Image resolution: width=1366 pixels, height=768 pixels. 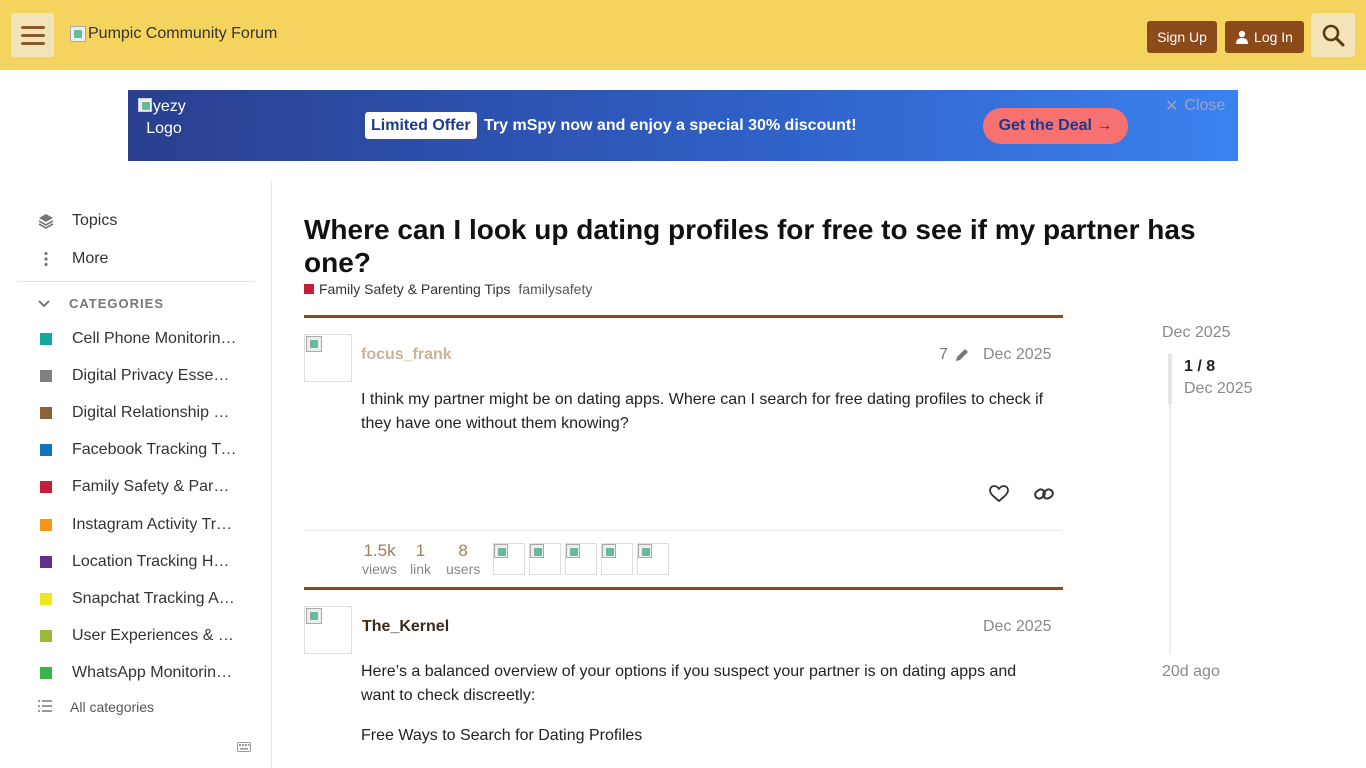 What do you see at coordinates (414, 289) in the screenshot?
I see `topic-category-link: Family Safety & Parenting Tips` at bounding box center [414, 289].